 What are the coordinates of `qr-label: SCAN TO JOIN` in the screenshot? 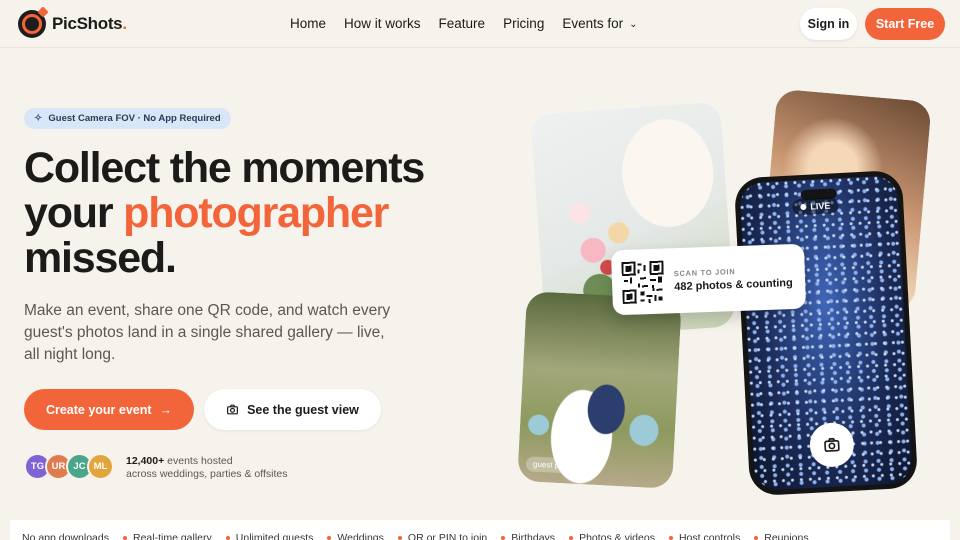 It's located at (704, 272).